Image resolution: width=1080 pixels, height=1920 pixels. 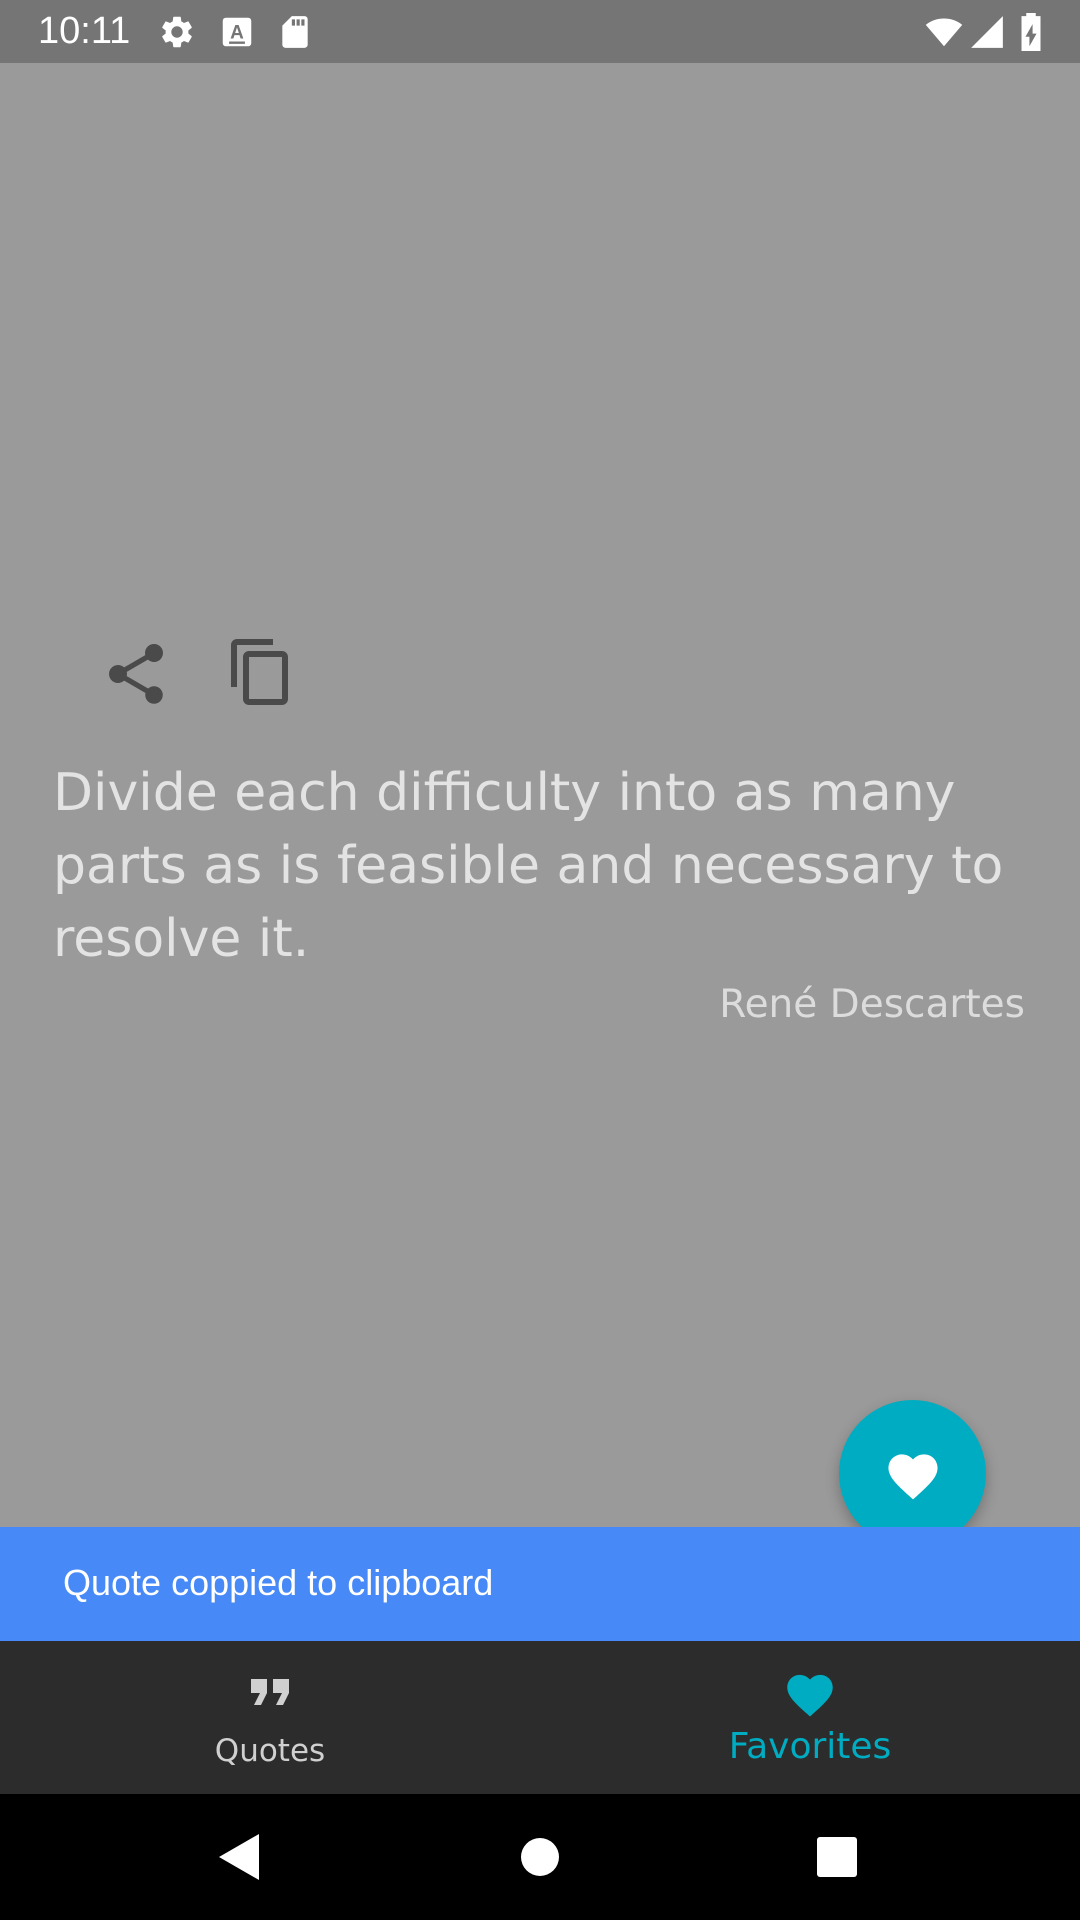 I want to click on back-icon, so click(x=240, y=1857).